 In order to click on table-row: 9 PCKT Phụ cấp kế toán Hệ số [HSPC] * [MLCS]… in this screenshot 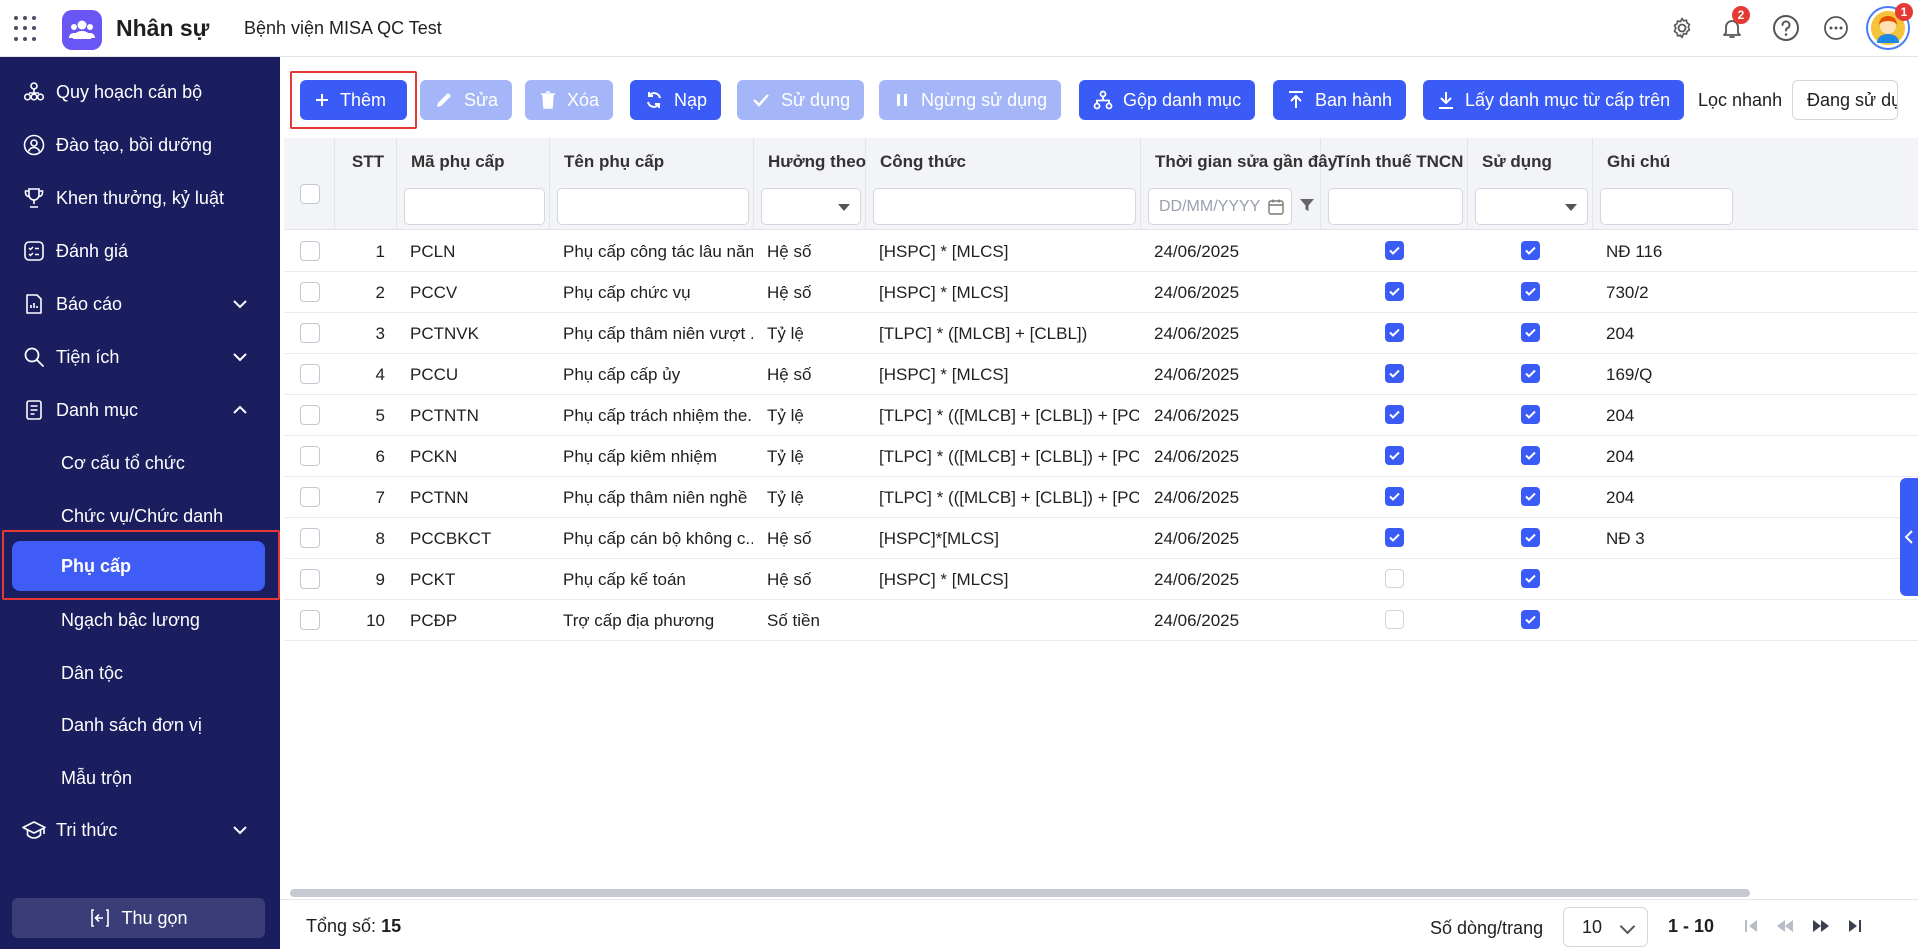, I will do `click(1101, 579)`.